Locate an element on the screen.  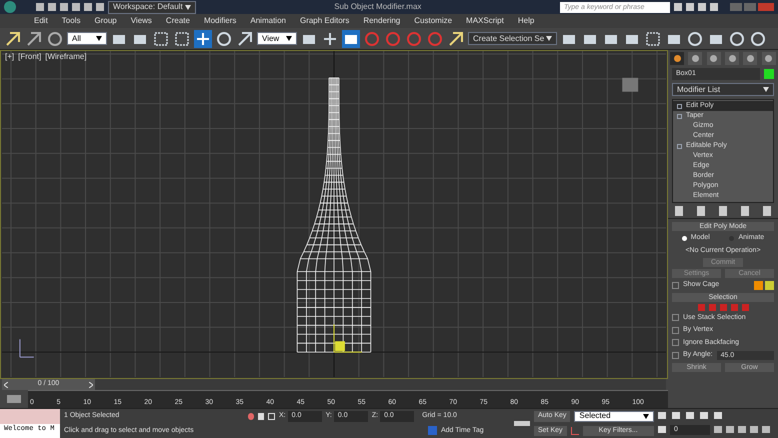
menu-item: Create is located at coordinates (178, 21).